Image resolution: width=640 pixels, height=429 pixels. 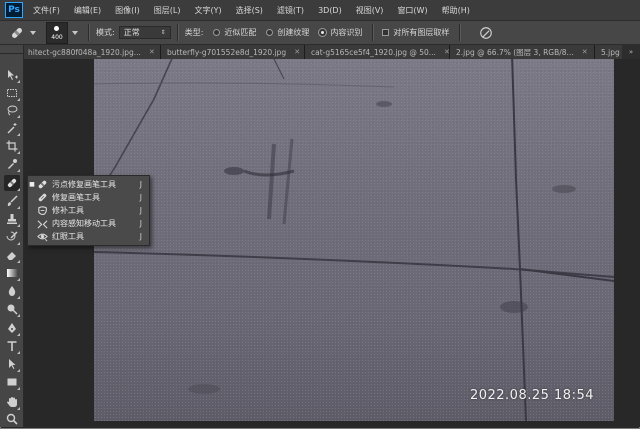 I want to click on tab-title: butterfly-g701552e8d_1920.jpg, so click(x=227, y=52).